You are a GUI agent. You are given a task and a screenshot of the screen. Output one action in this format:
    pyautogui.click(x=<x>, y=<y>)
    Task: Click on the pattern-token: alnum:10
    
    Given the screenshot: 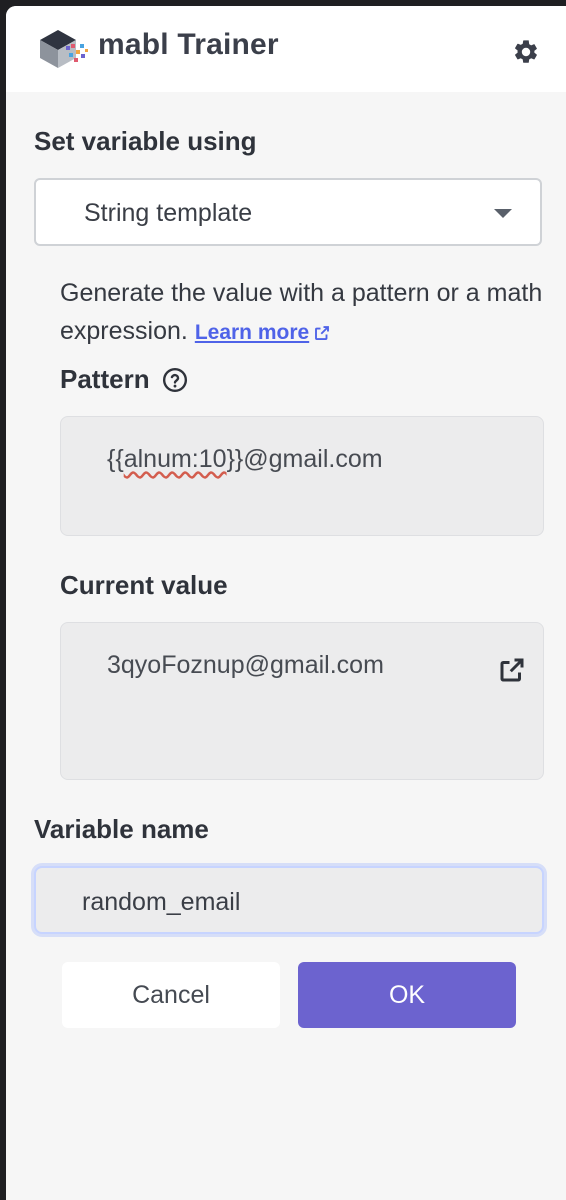 What is the action you would take?
    pyautogui.click(x=175, y=459)
    